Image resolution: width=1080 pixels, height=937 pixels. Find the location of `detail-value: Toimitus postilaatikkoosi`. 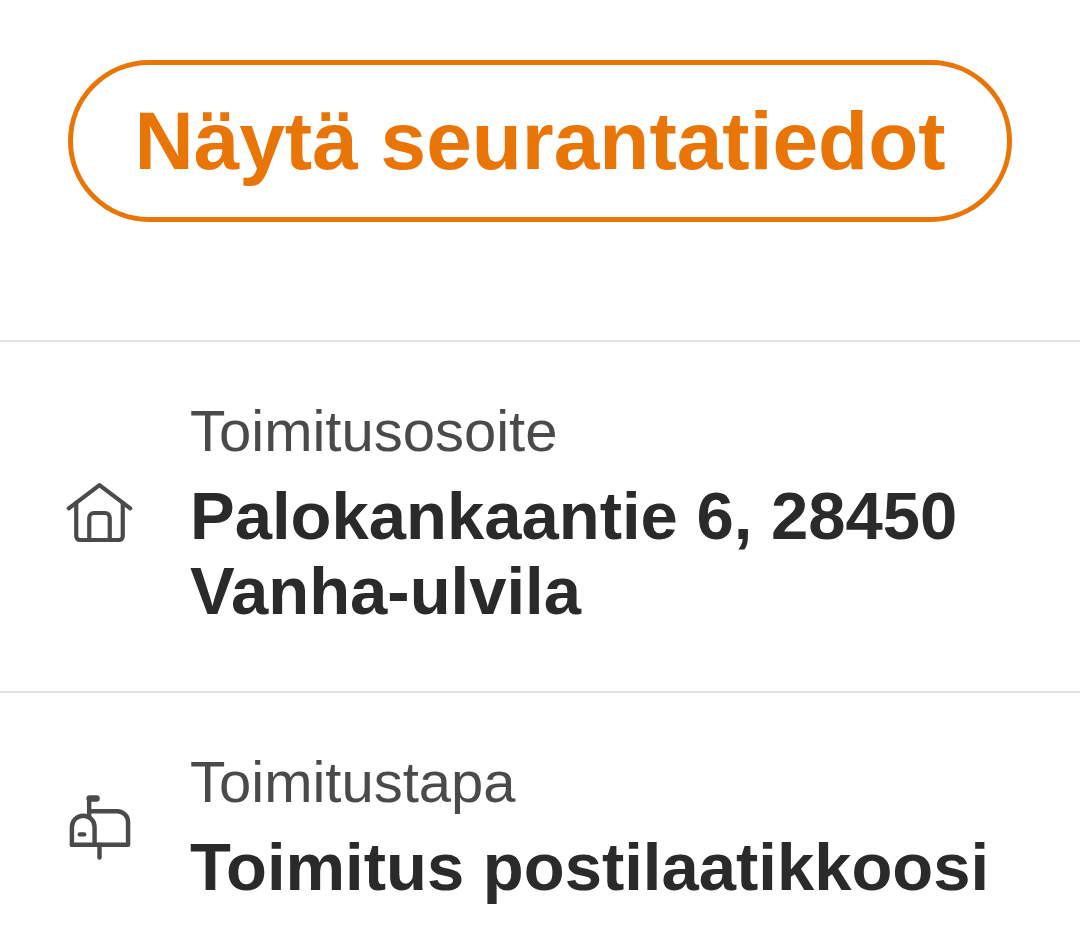

detail-value: Toimitus postilaatikkoosi is located at coordinates (590, 866).